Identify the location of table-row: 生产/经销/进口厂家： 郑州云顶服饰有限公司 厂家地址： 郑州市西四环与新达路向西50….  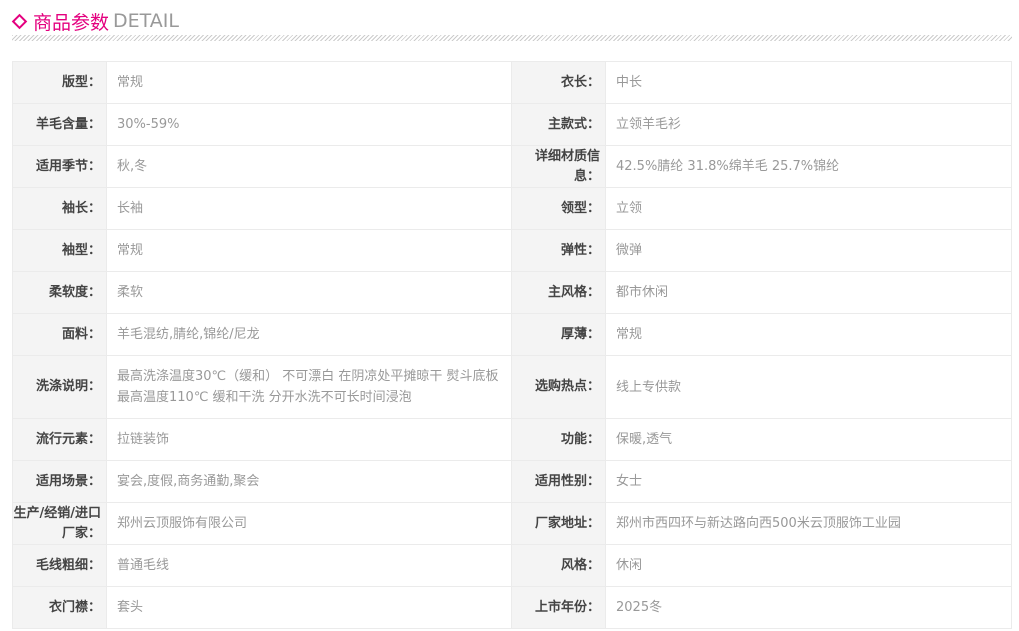
(512, 523).